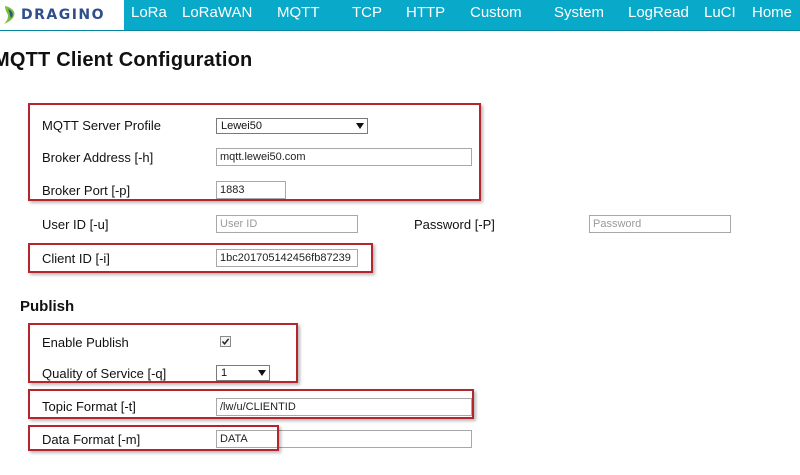 This screenshot has width=800, height=475. I want to click on topic-format-label: Topic Format [-t], so click(89, 406).